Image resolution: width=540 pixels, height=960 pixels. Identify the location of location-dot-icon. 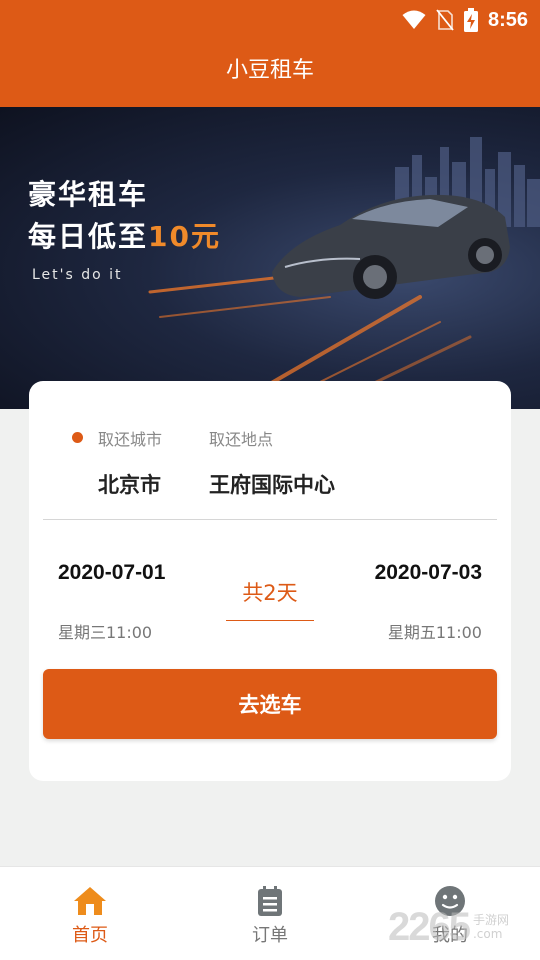
(77, 437).